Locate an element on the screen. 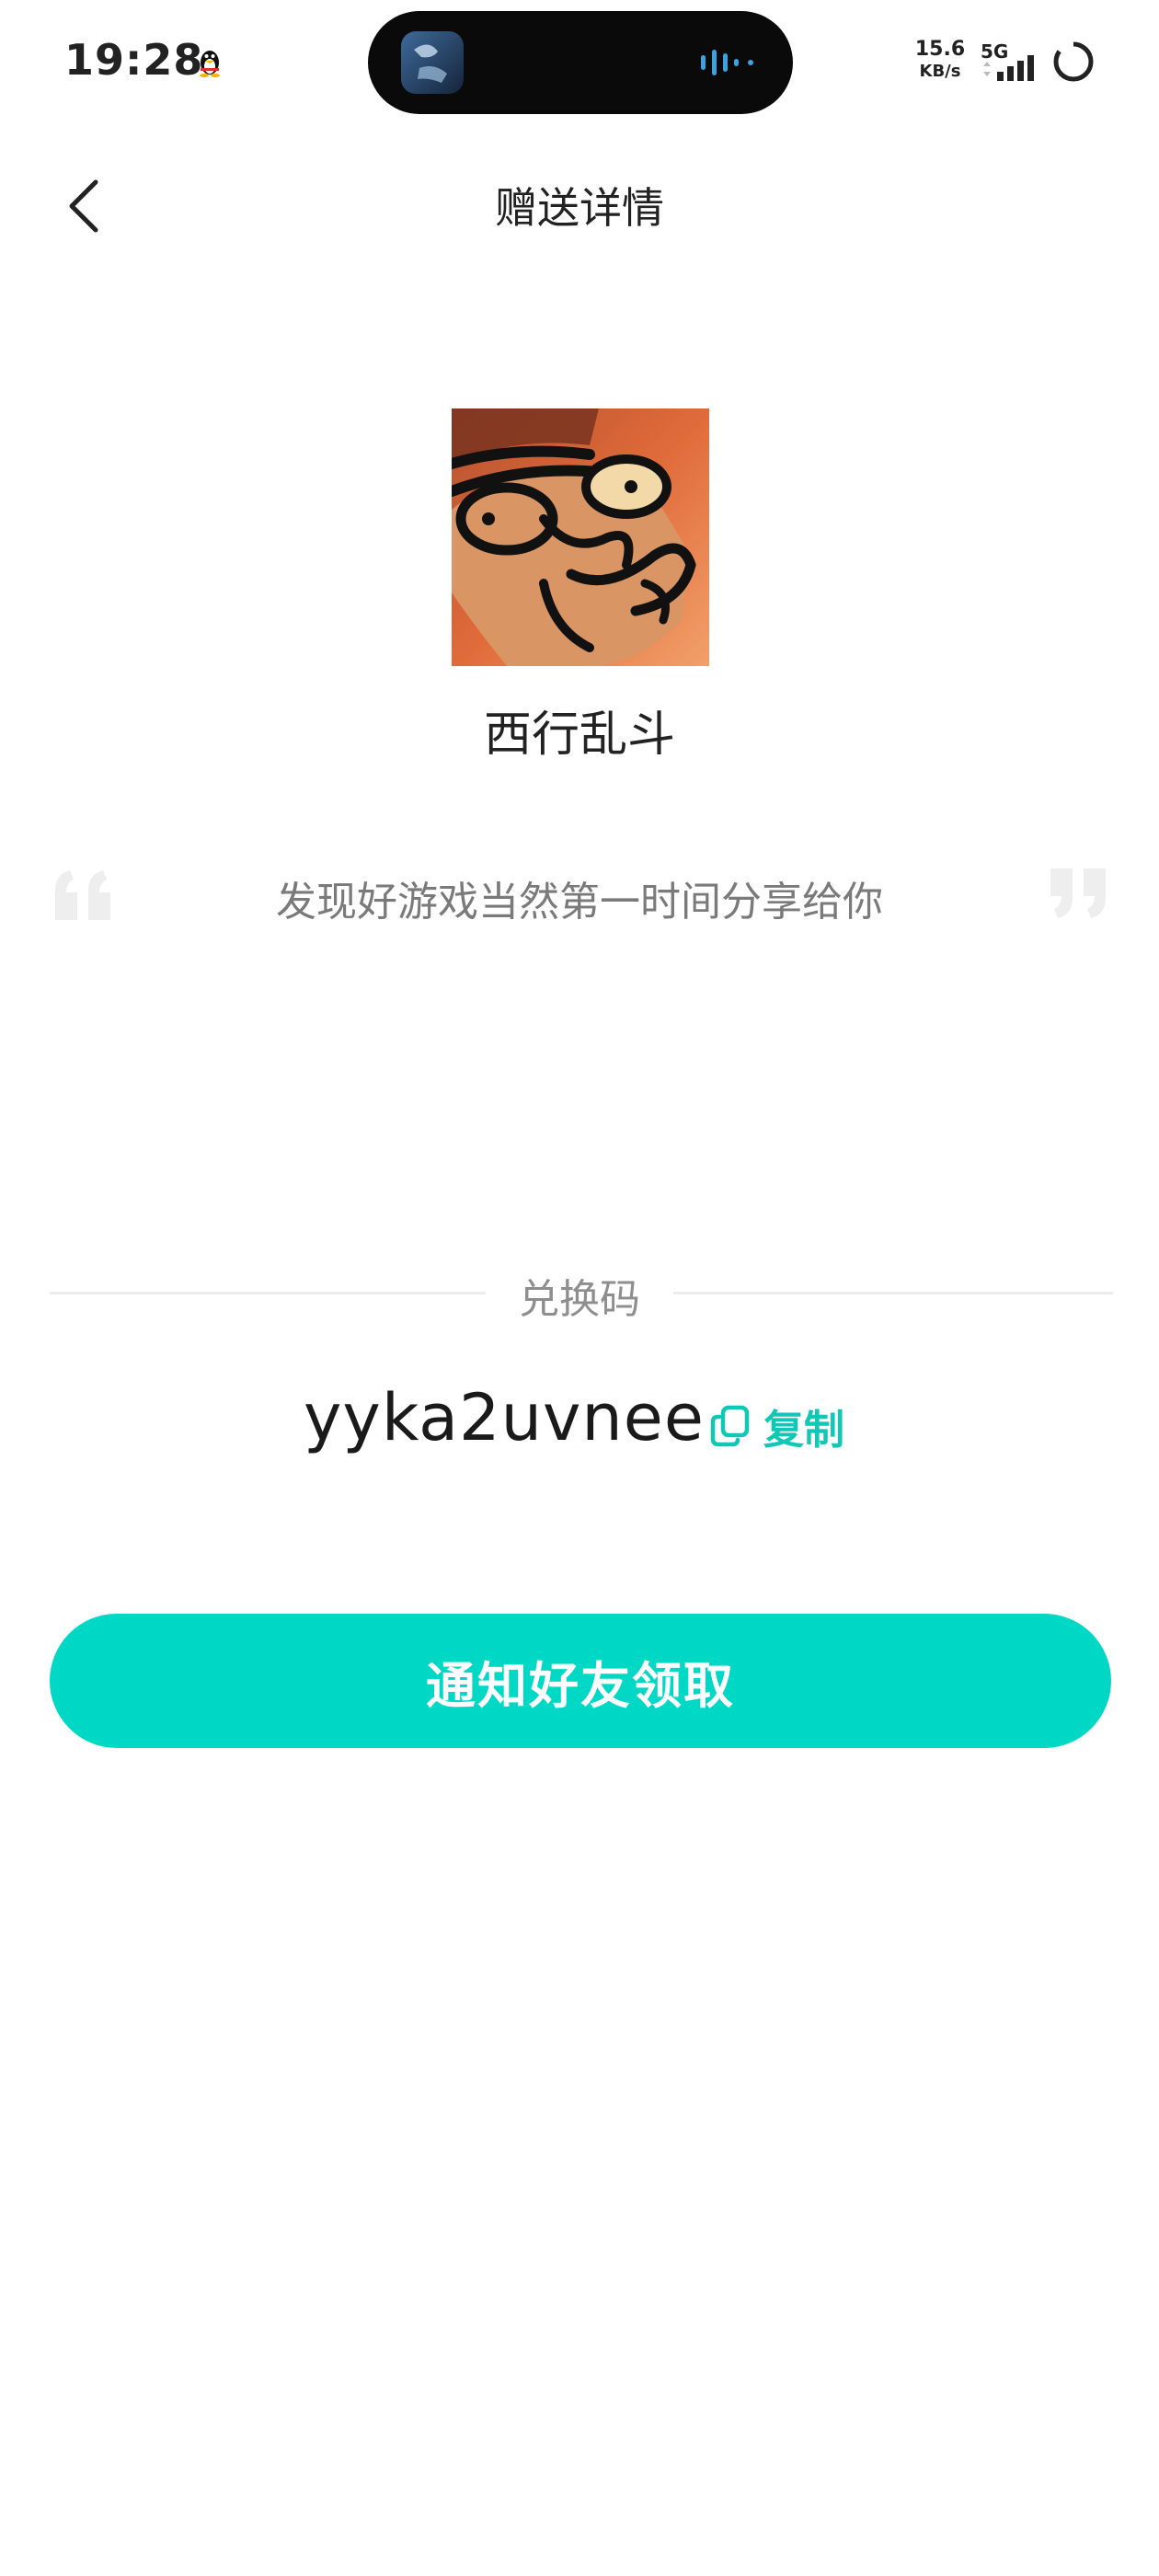 The width and height of the screenshot is (1159, 2576). audio-wave-icon is located at coordinates (727, 62).